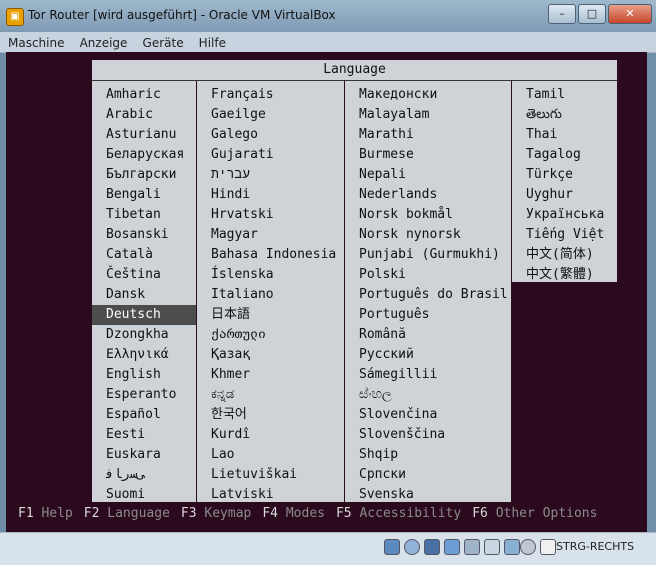 This screenshot has height=565, width=656. Describe the element at coordinates (564, 155) in the screenshot. I see `language-item: Tagalog` at that location.